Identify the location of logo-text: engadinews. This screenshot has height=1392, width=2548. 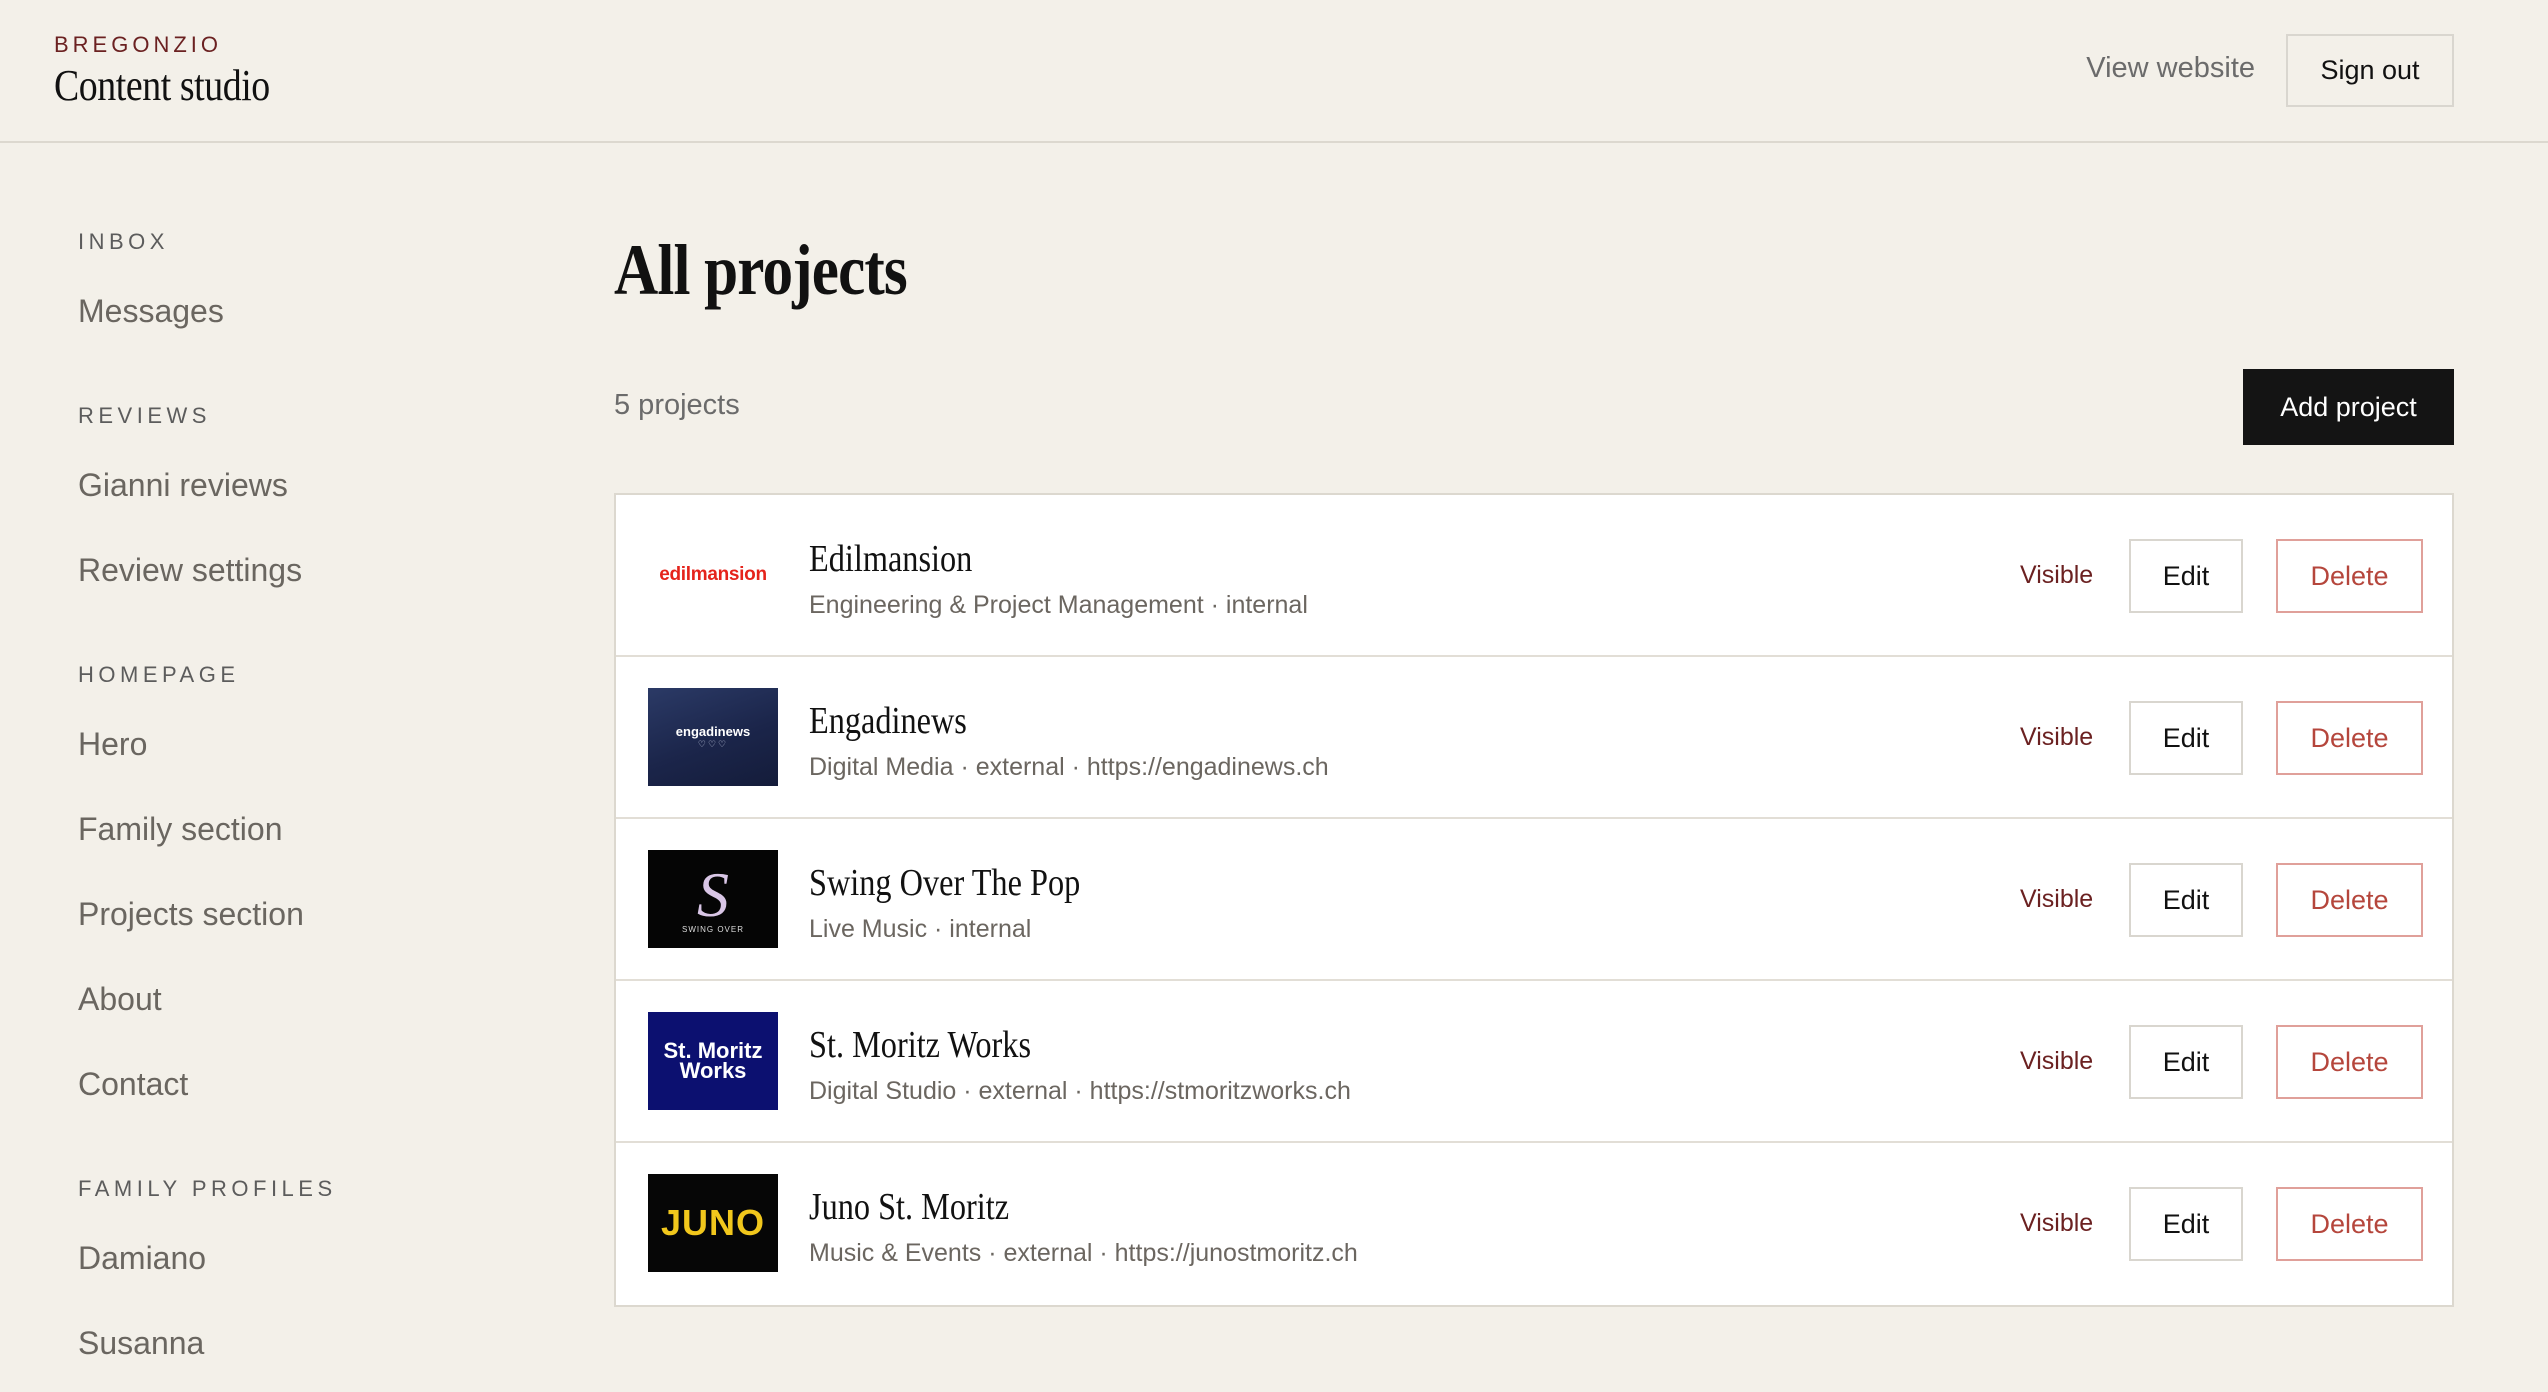
(713, 731).